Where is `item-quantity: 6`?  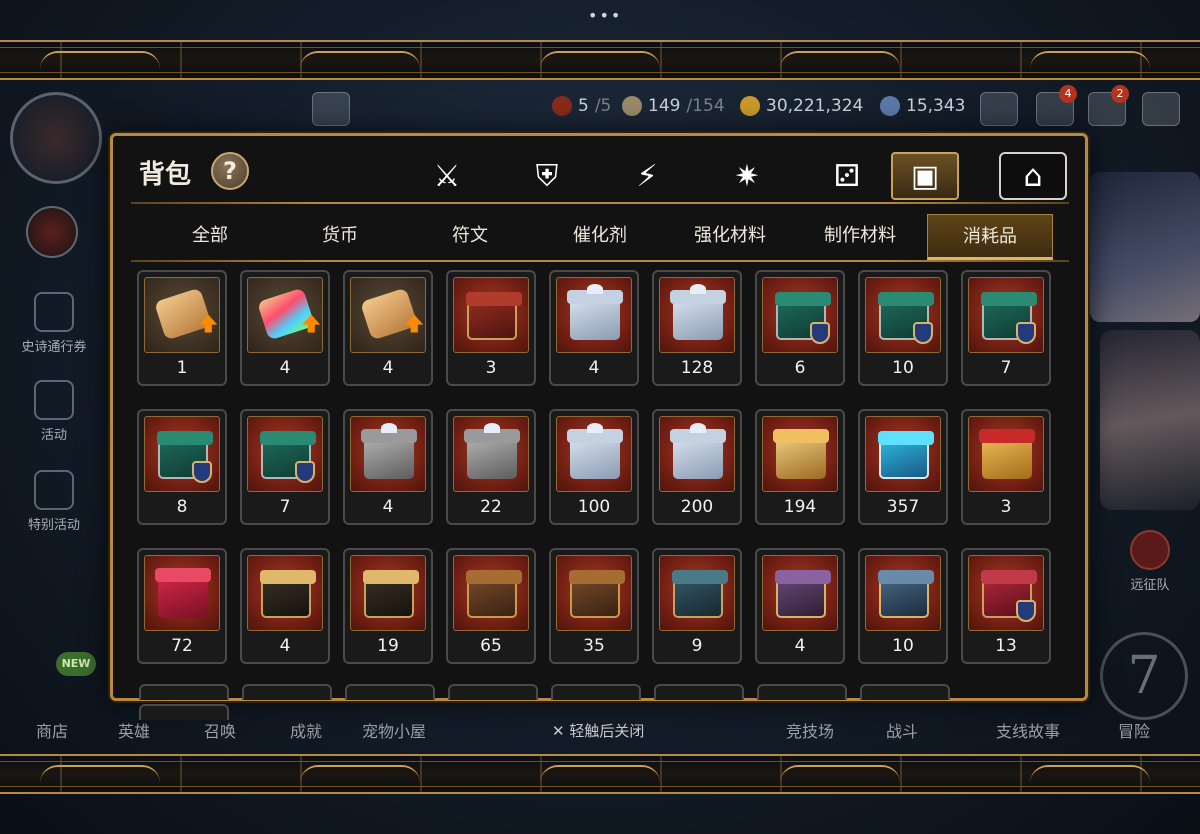
item-quantity: 6 is located at coordinates (800, 368).